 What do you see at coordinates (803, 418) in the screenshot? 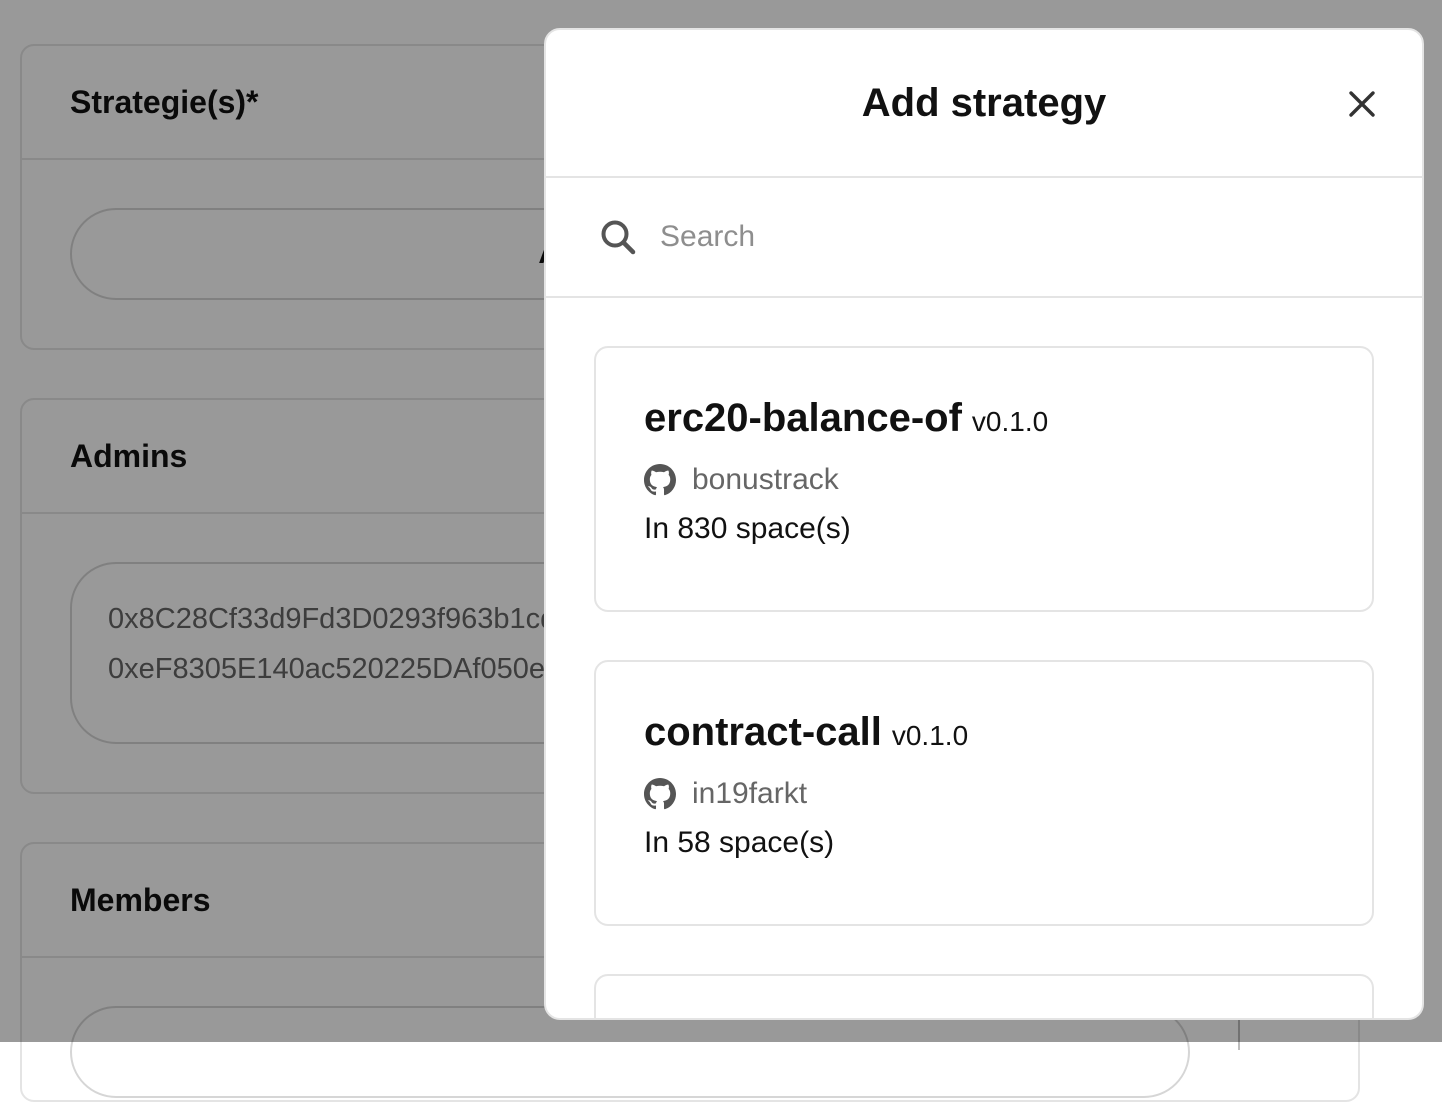
I see `strategy-name: erc20-balance-of` at bounding box center [803, 418].